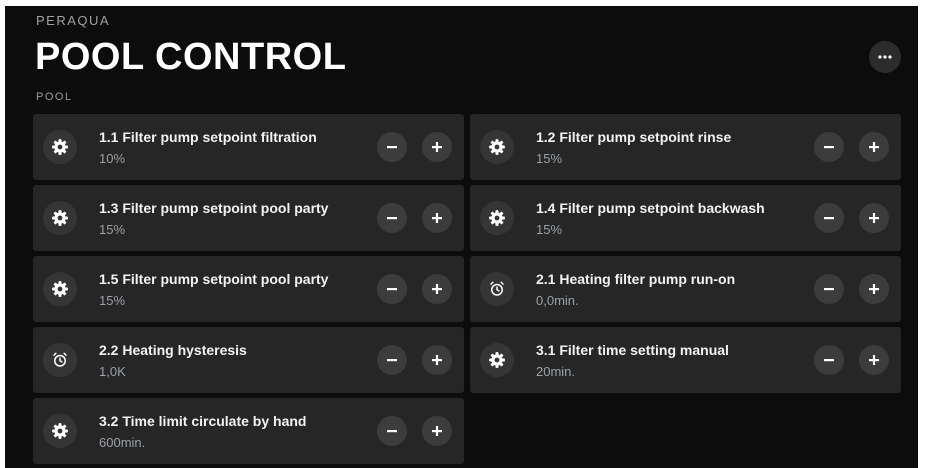  Describe the element at coordinates (203, 421) in the screenshot. I see `setting-label: 3.2 Time limit circulate by hand` at that location.